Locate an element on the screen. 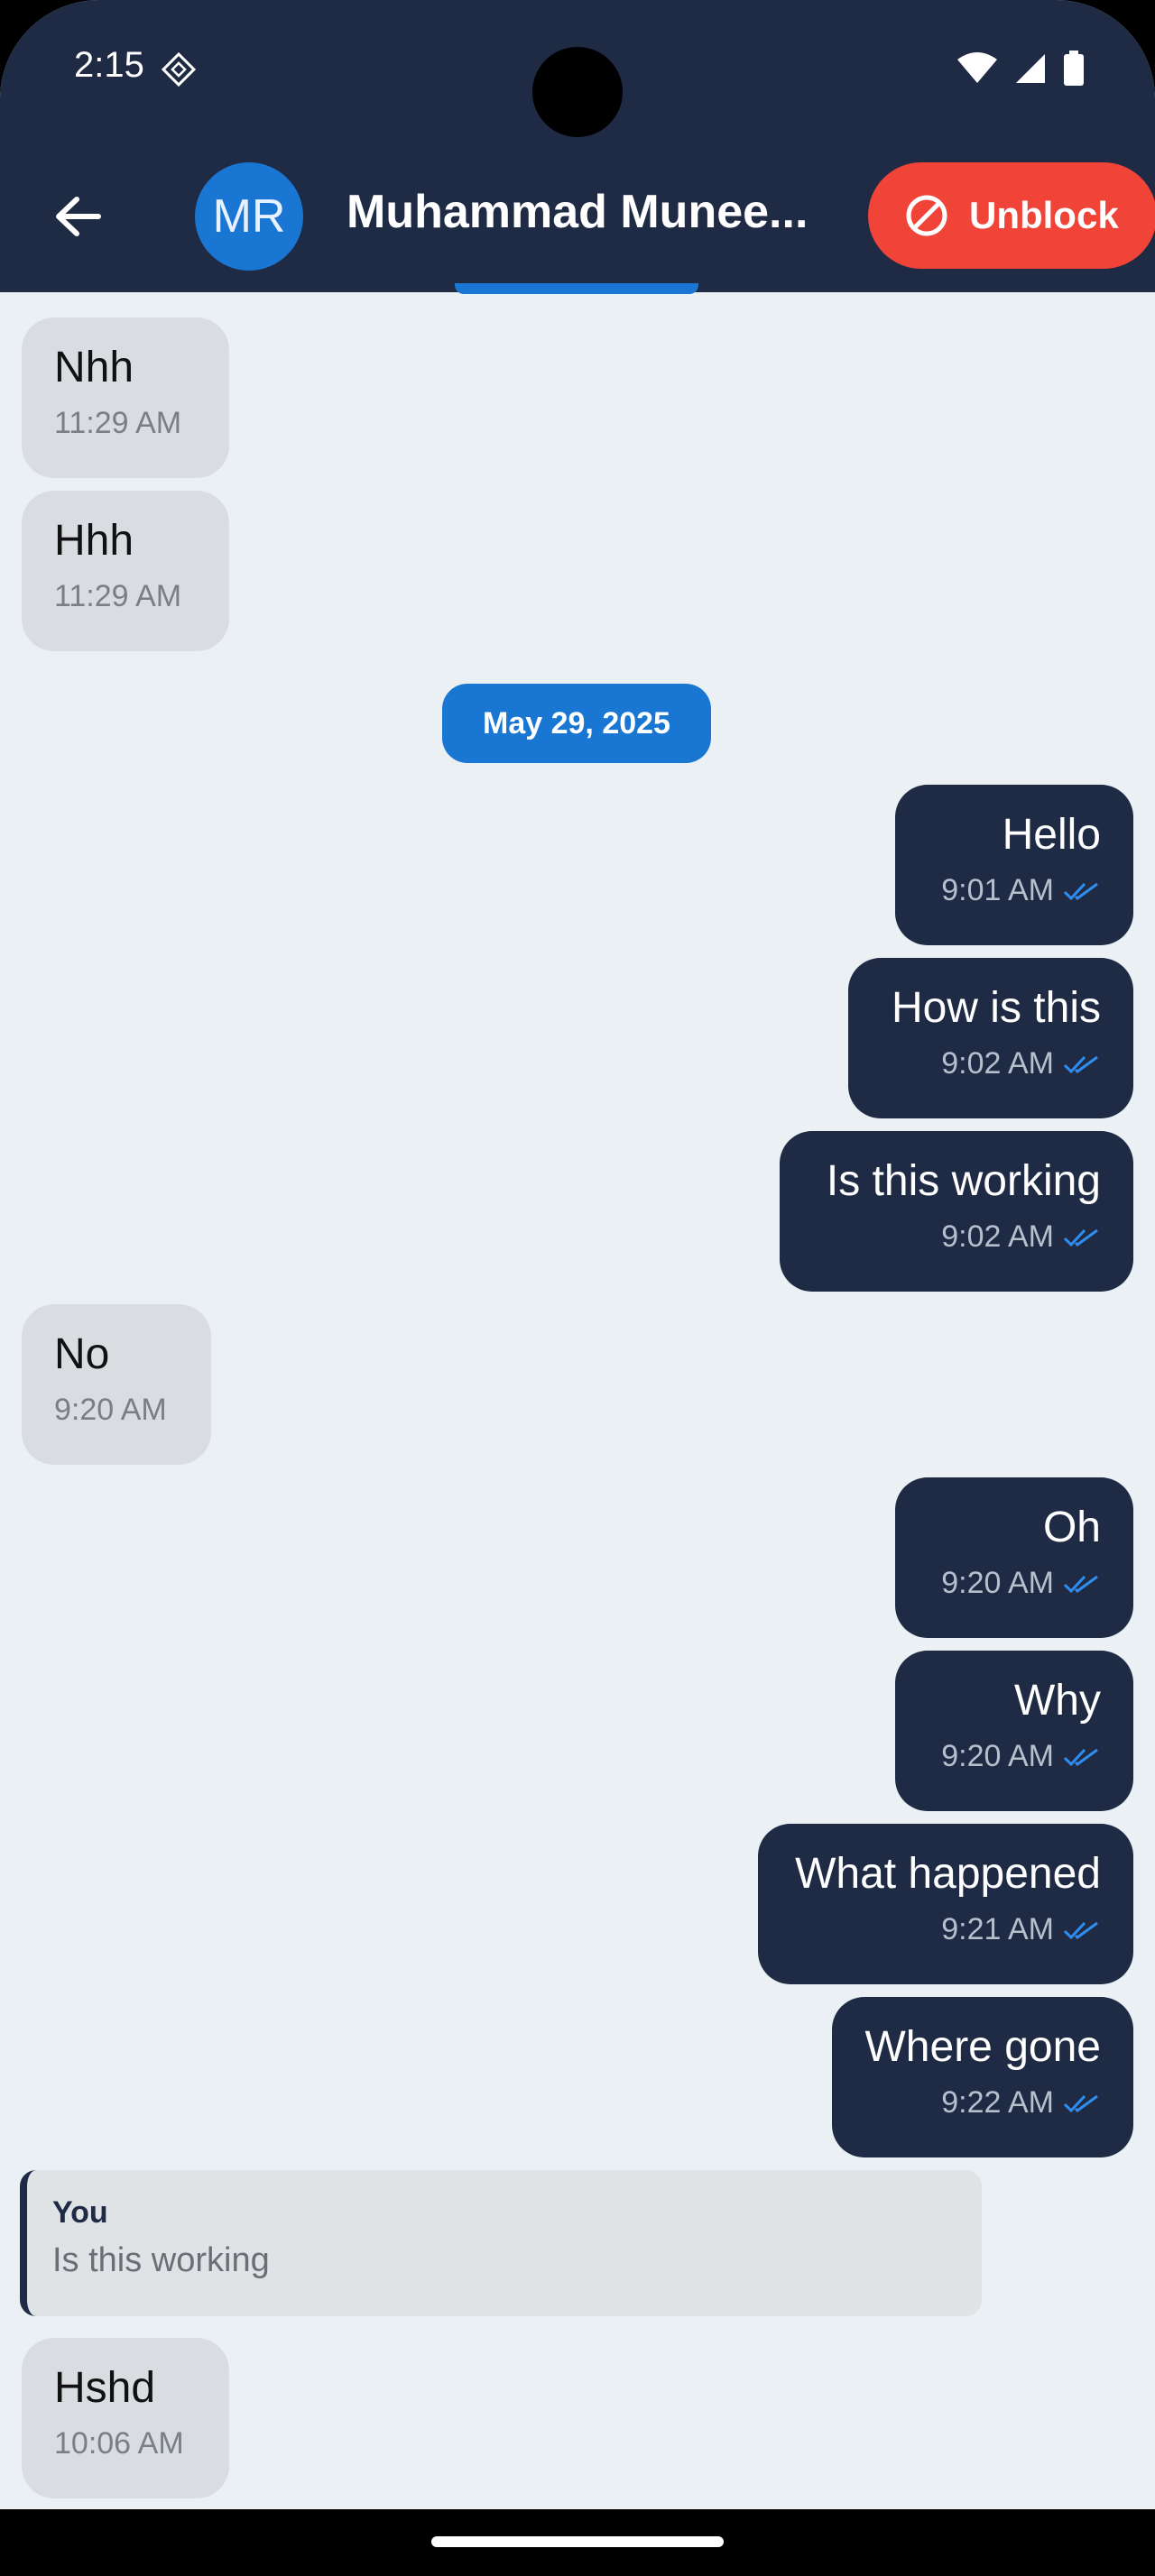  notification-icon is located at coordinates (179, 72).